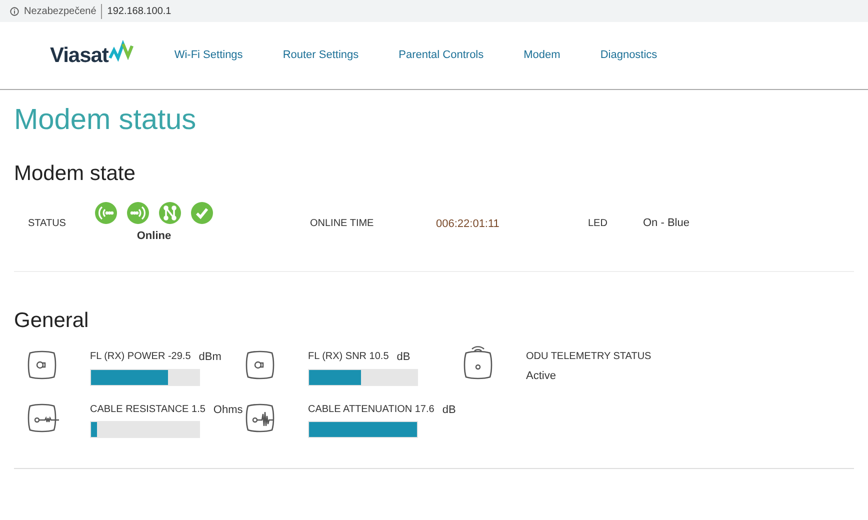 The height and width of the screenshot is (520, 868). I want to click on metric-unit: dBm, so click(210, 357).